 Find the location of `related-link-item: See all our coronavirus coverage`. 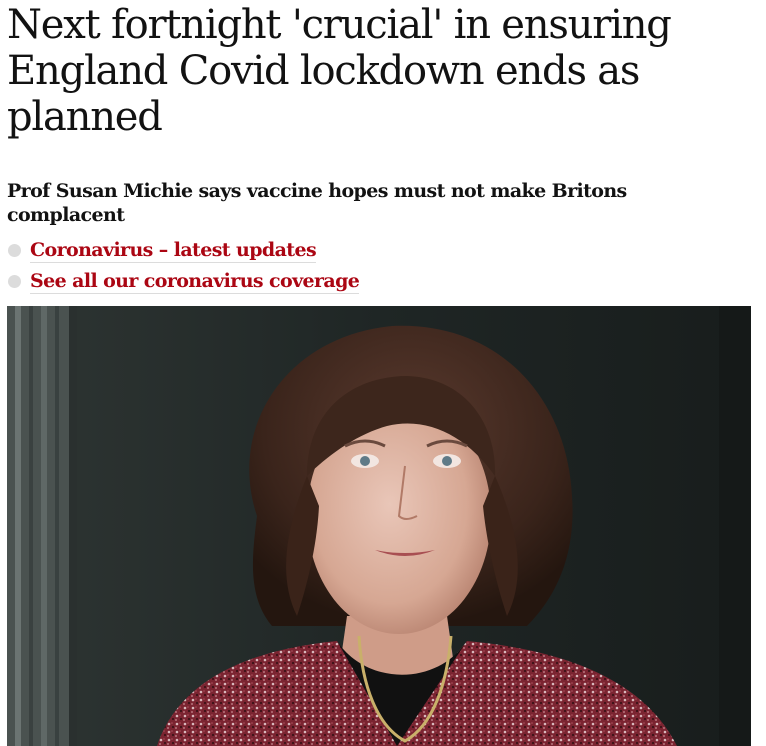

related-link-item: See all our coronavirus coverage is located at coordinates (183, 282).